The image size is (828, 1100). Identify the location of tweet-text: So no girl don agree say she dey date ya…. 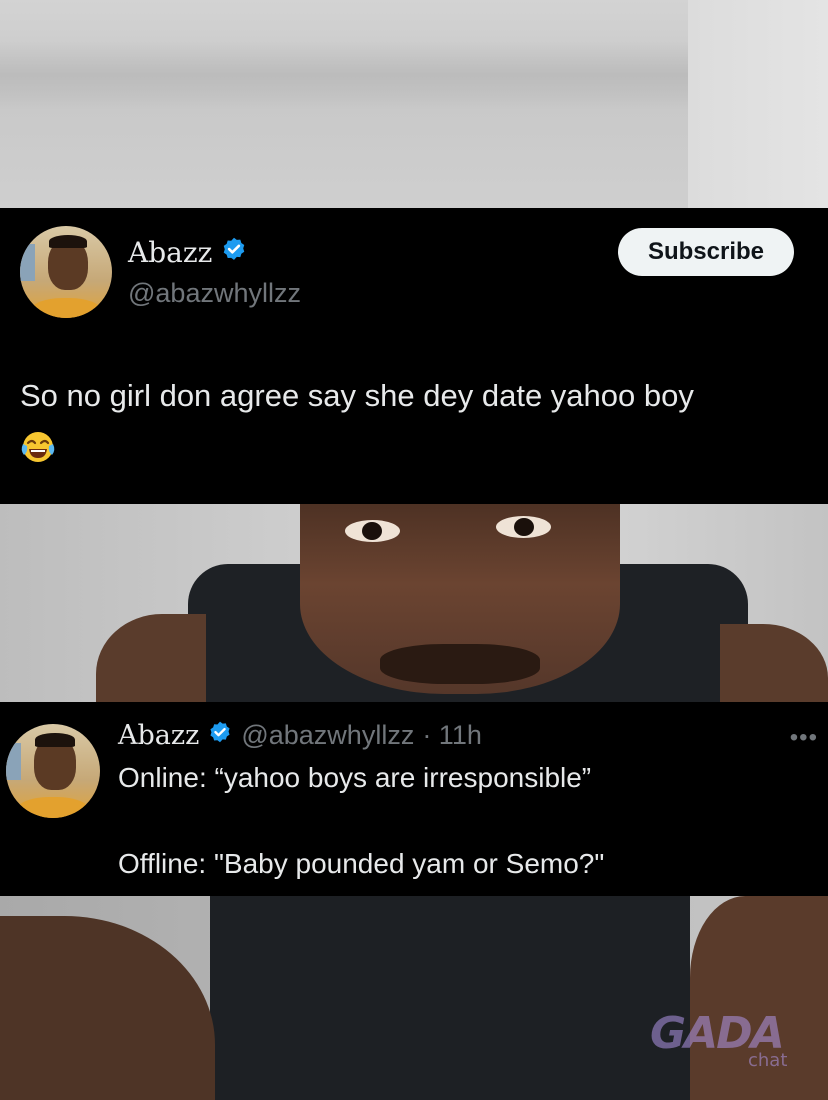
(357, 395).